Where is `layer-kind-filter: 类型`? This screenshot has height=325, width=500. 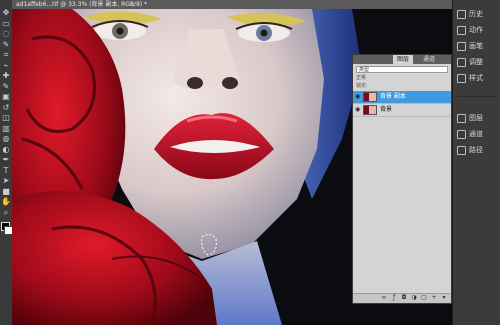 layer-kind-filter: 类型 is located at coordinates (402, 69).